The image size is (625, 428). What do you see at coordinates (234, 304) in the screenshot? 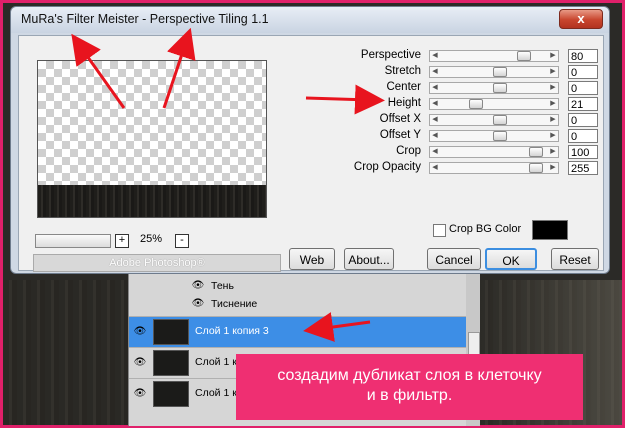
I see `effect-label: Тиснение` at bounding box center [234, 304].